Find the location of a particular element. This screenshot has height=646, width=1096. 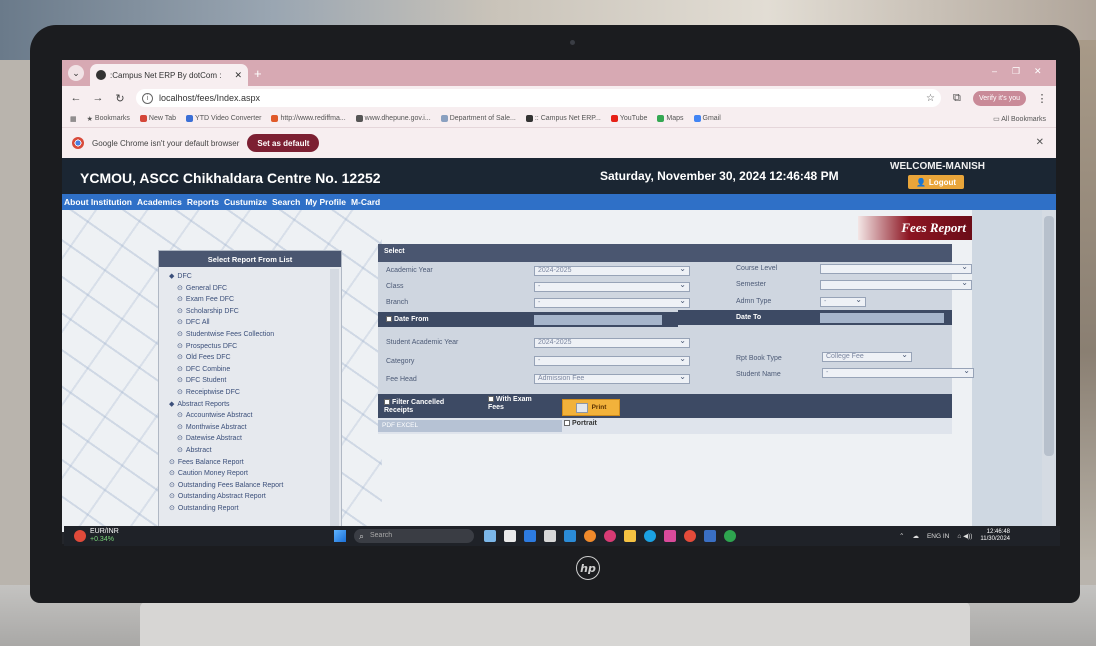

browser-tab: :Campus Net ERP By dotCom : ✕ is located at coordinates (169, 75).